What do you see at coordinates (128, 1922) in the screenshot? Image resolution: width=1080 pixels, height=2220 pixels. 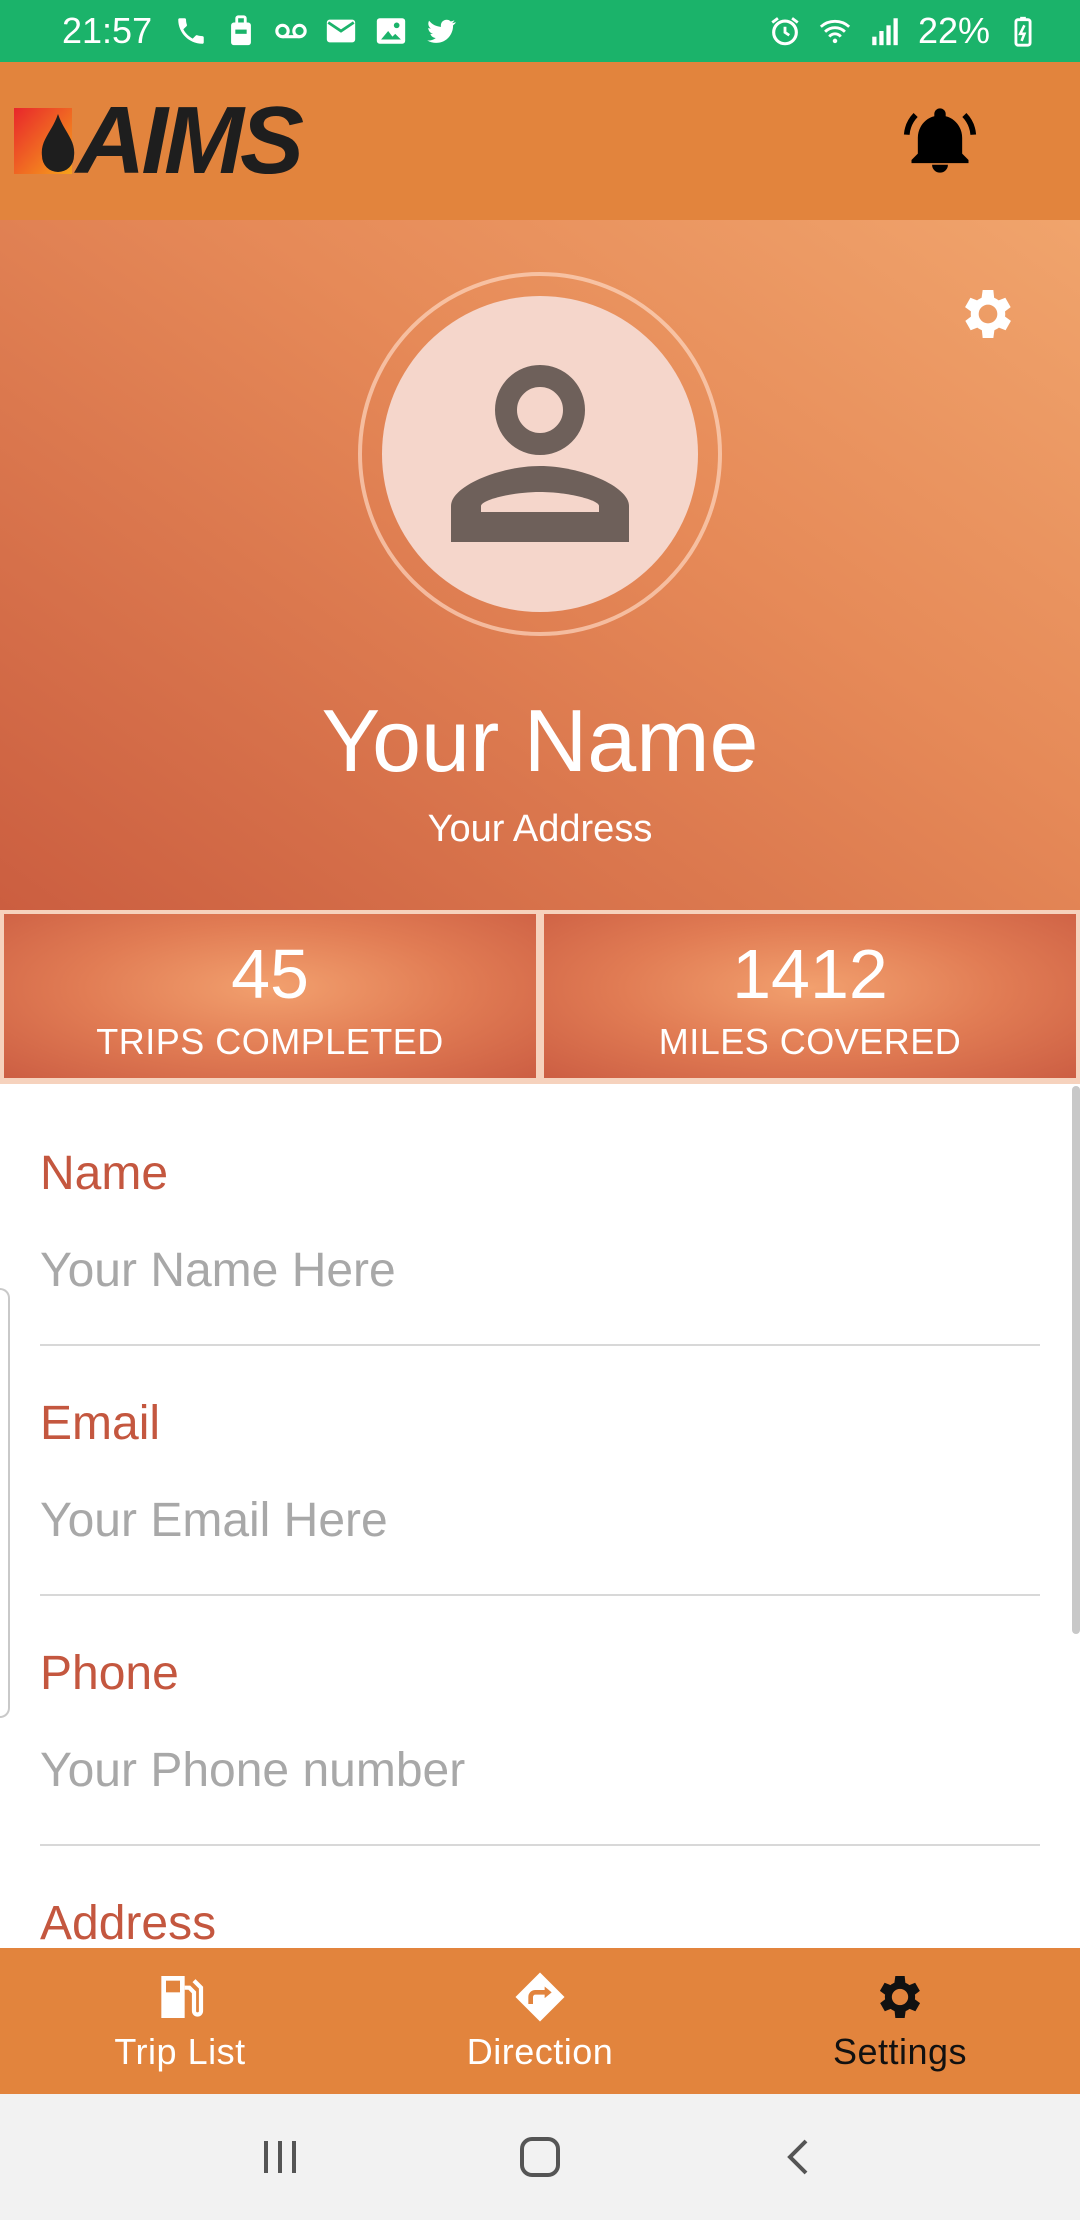 I see `address-label: Address` at bounding box center [128, 1922].